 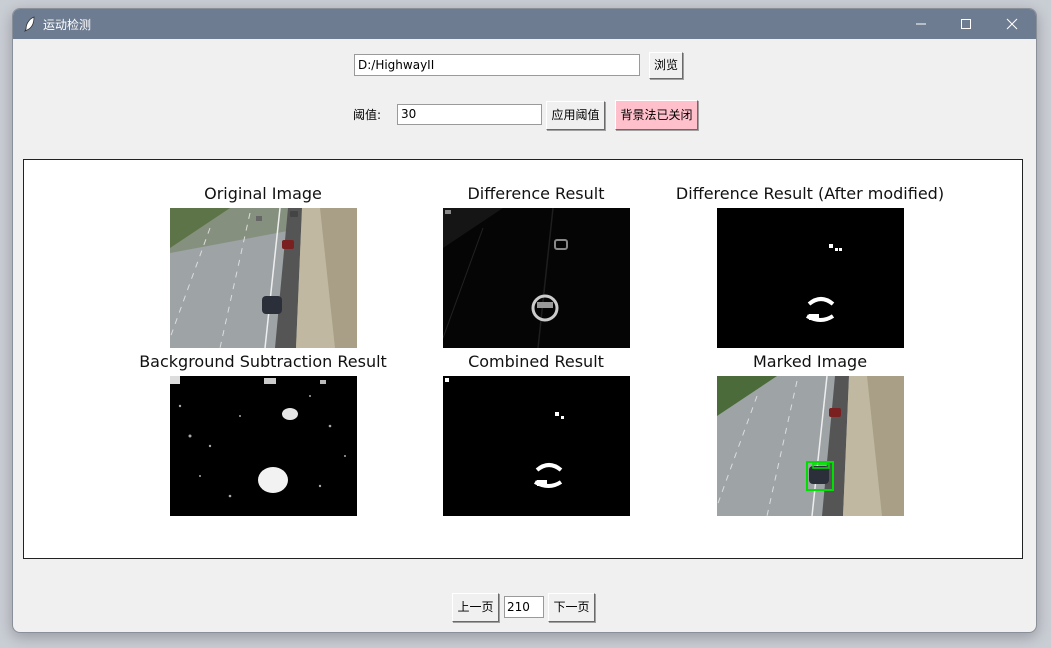 I want to click on page-number-input: 210, so click(x=524, y=607).